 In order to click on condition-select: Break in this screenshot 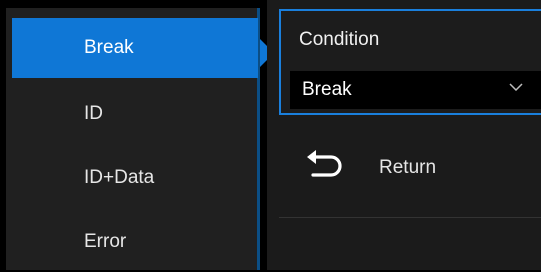, I will do `click(415, 90)`.